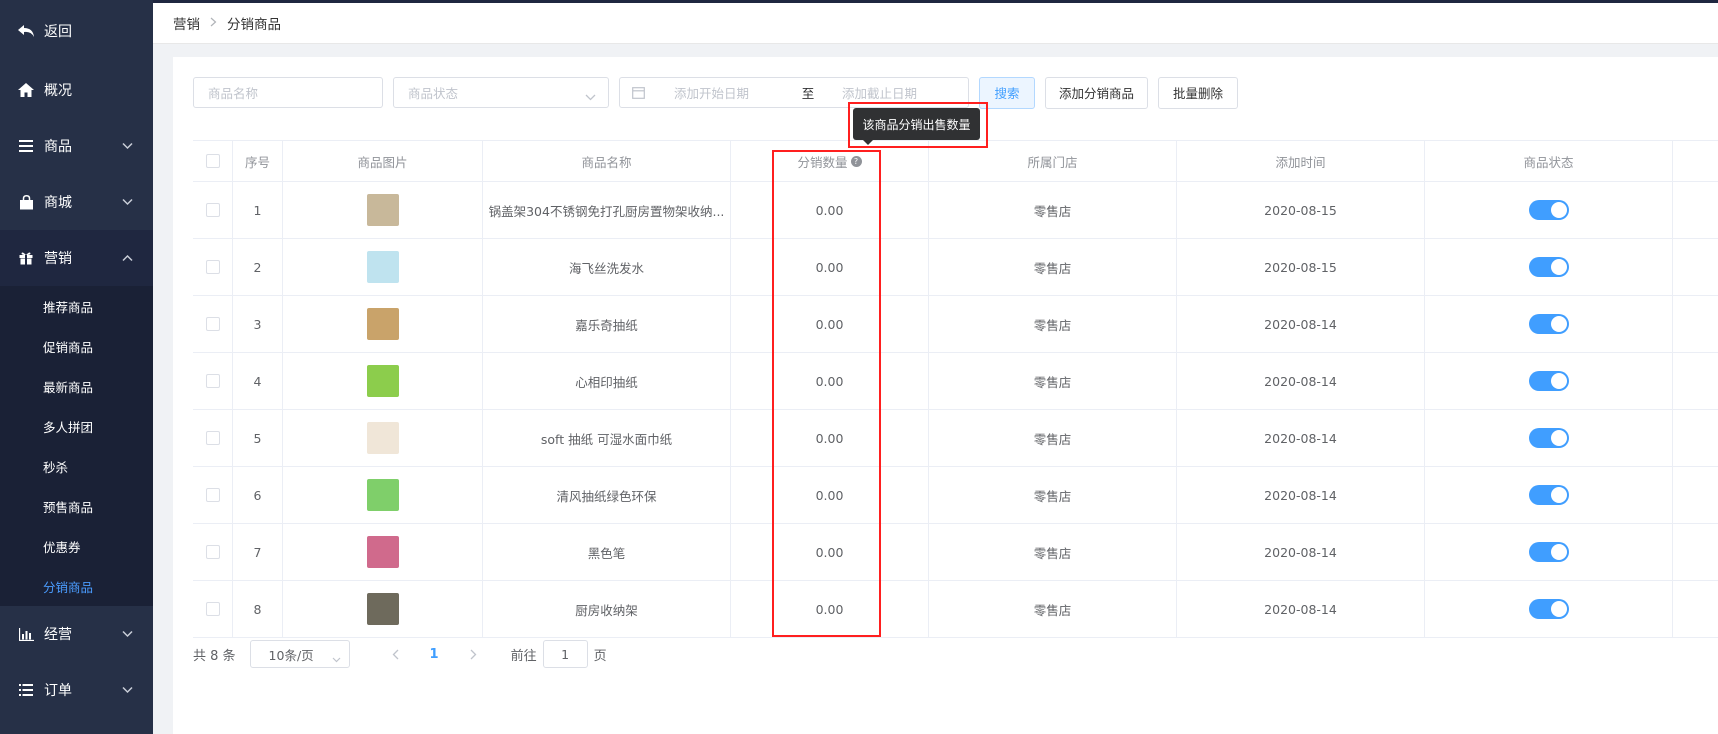  I want to click on nav-goods: 商品, so click(76, 146).